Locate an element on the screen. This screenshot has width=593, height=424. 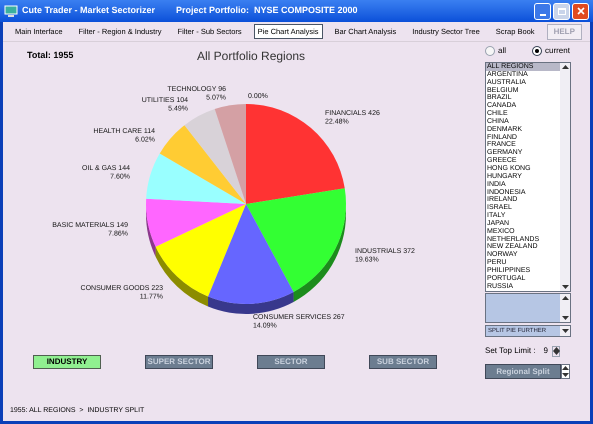
total-label: Total: 1955 is located at coordinates (50, 55).